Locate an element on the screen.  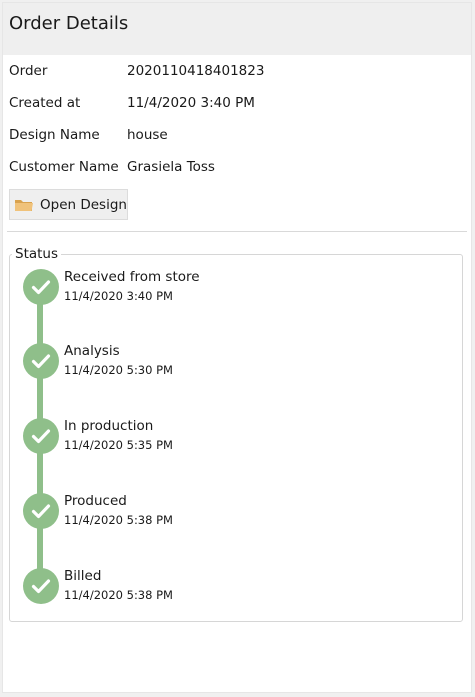
status-step-title: Produced is located at coordinates (95, 501).